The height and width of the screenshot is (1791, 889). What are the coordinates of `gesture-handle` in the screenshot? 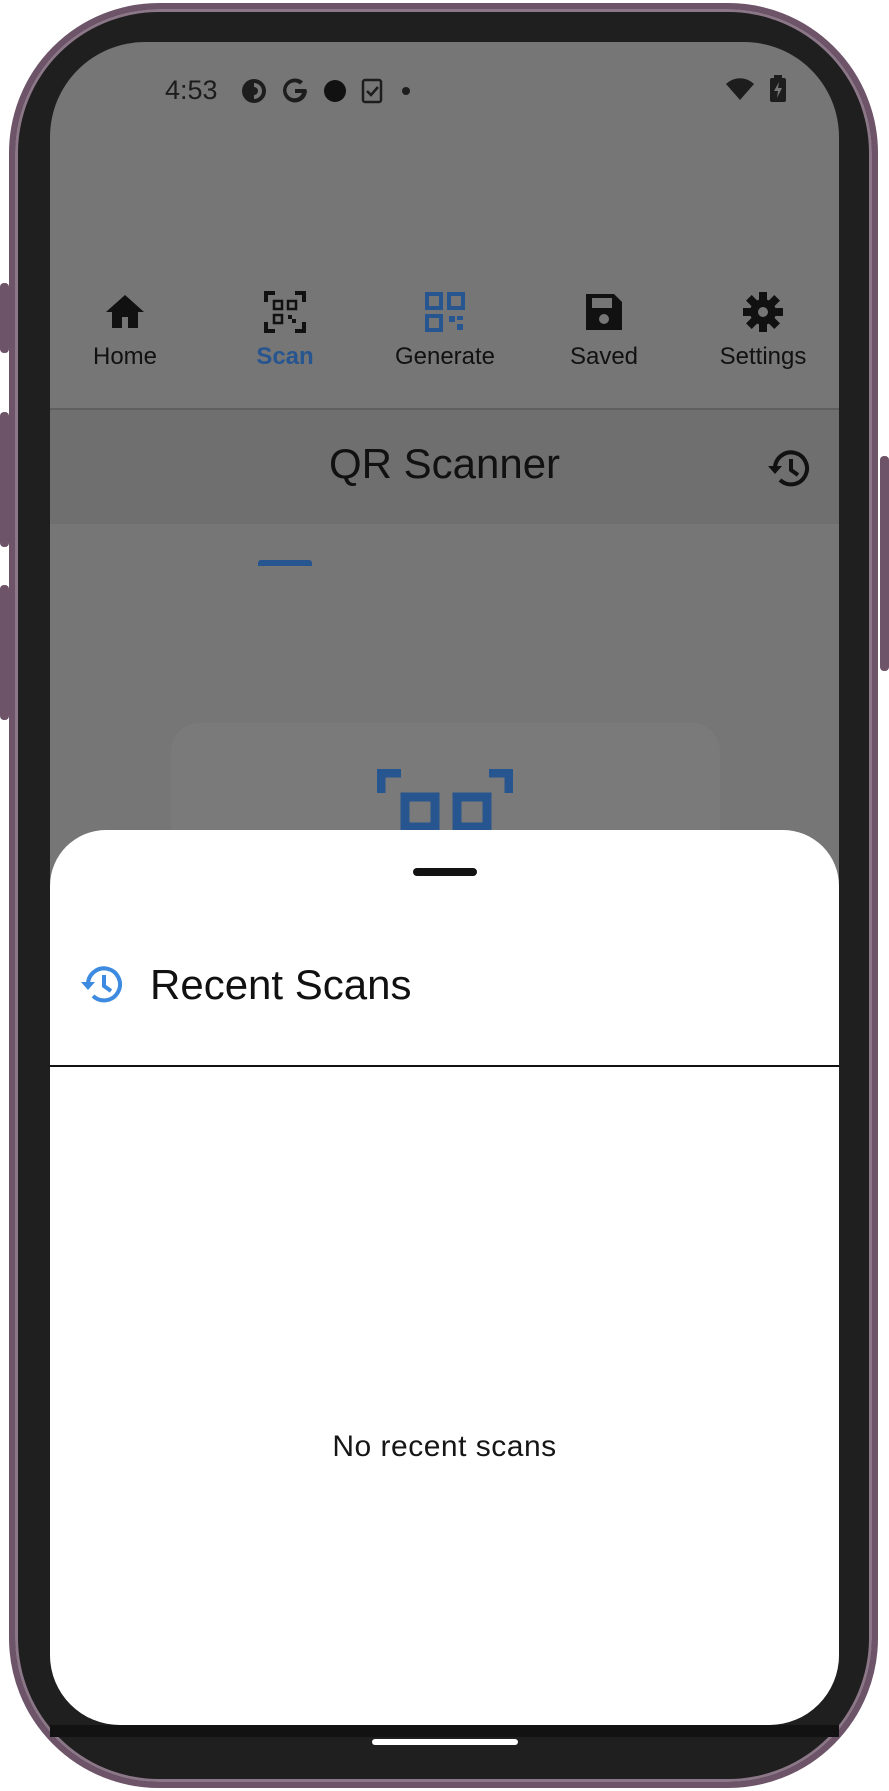 It's located at (445, 1742).